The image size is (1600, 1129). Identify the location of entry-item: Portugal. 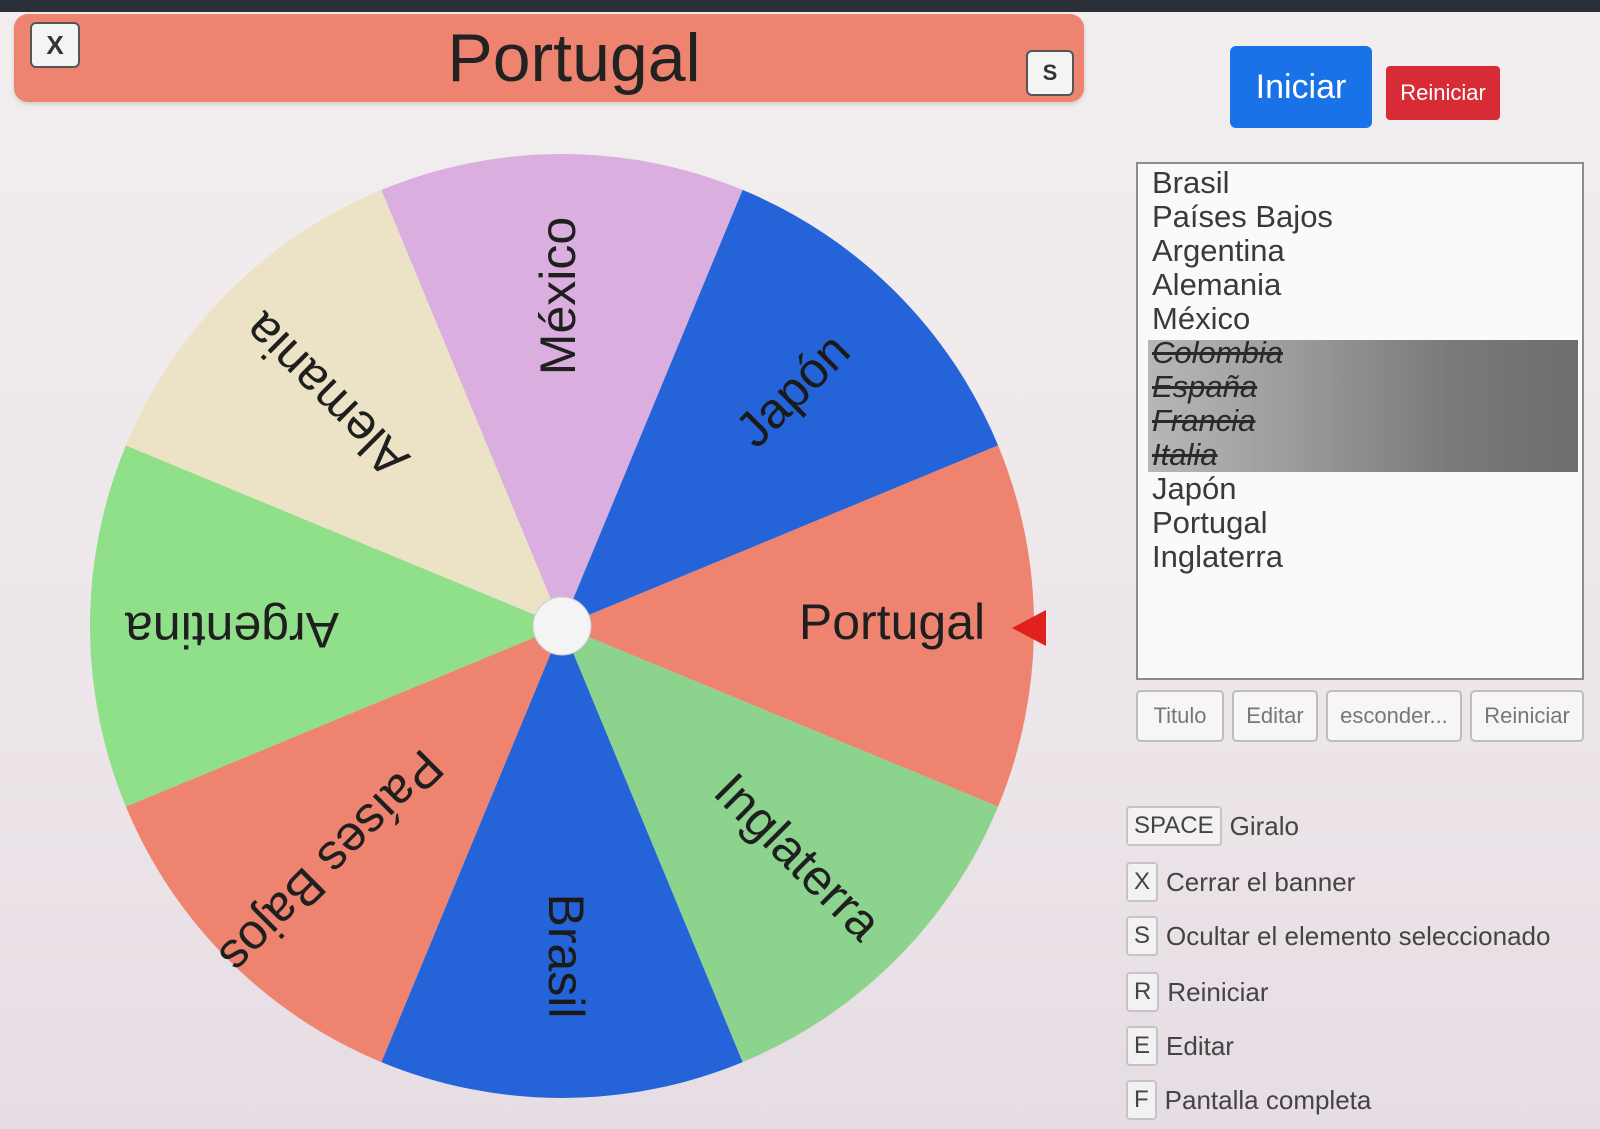
(1210, 522).